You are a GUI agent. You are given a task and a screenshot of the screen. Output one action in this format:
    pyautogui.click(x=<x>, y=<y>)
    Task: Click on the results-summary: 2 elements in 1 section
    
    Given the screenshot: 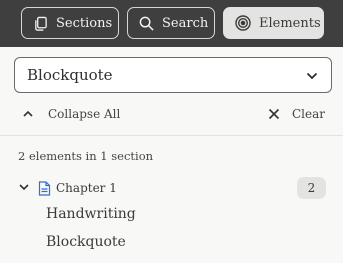 What is the action you would take?
    pyautogui.click(x=86, y=156)
    